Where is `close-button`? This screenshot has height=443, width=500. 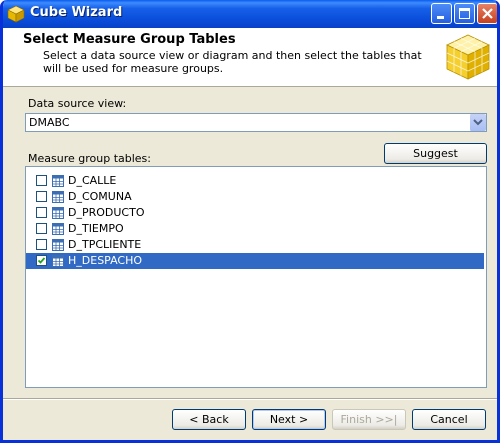
close-button is located at coordinates (487, 13).